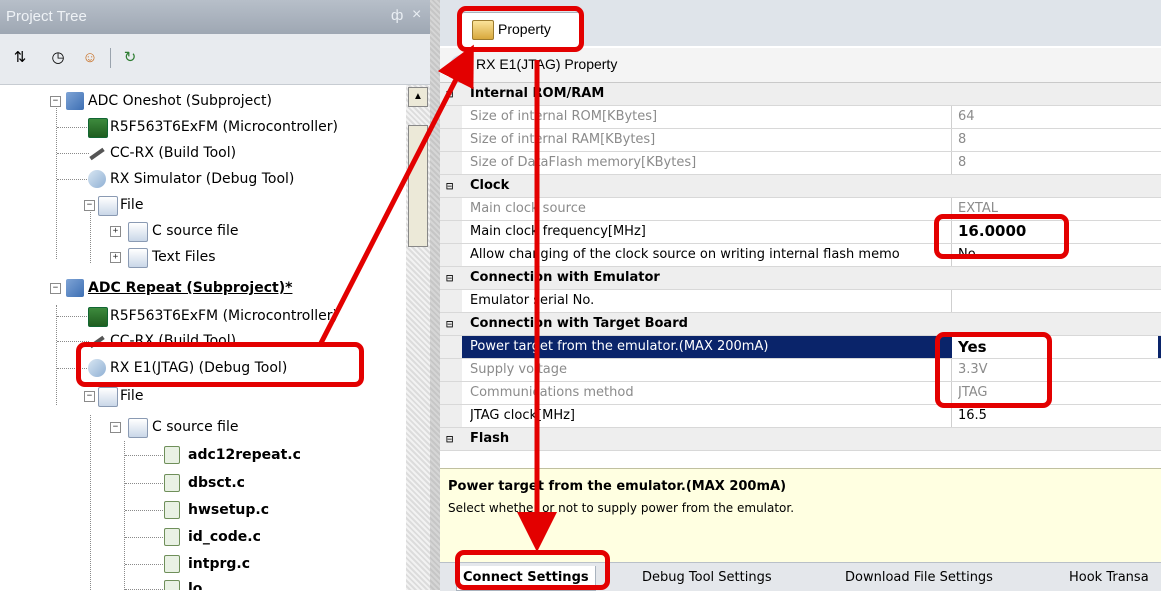  What do you see at coordinates (395, 195) in the screenshot?
I see `arrow-to-property-tab` at bounding box center [395, 195].